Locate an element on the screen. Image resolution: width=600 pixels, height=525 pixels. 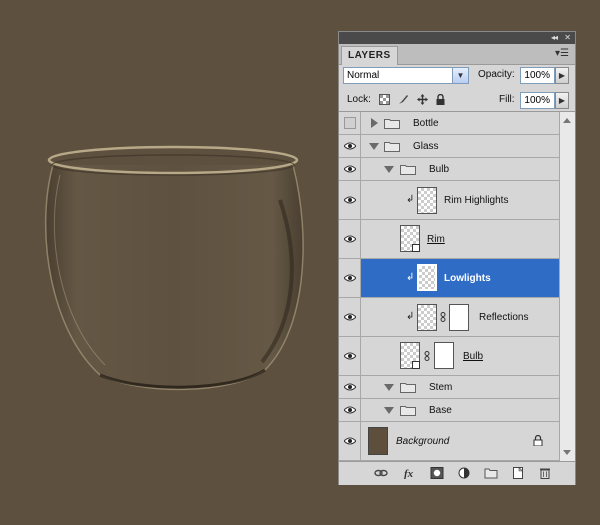
scroll-down-icon is located at coordinates (567, 452).